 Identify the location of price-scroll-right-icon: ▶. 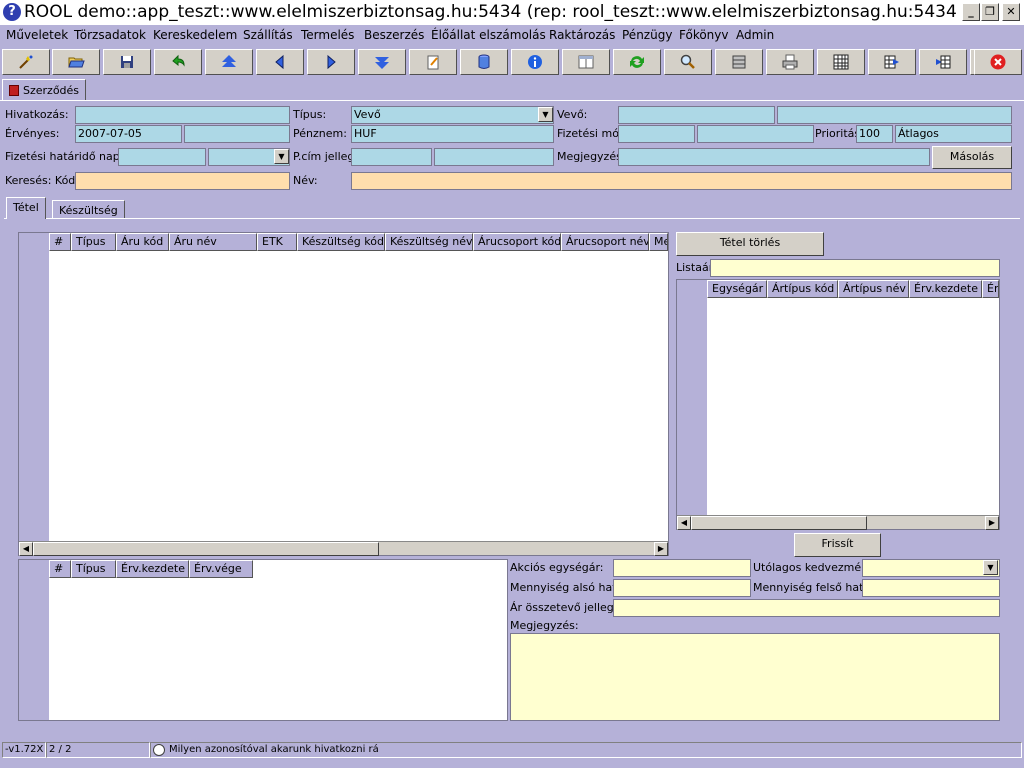
(992, 523).